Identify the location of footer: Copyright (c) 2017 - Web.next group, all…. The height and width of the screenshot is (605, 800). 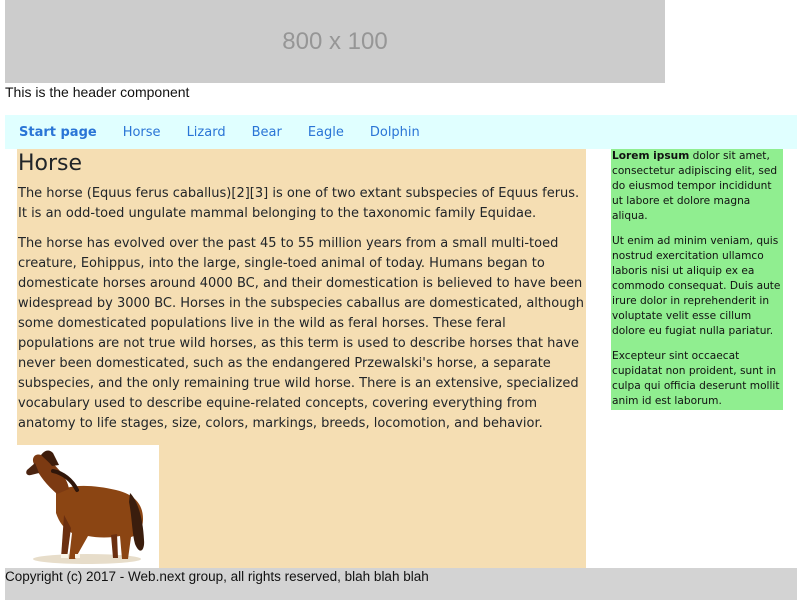
(401, 584).